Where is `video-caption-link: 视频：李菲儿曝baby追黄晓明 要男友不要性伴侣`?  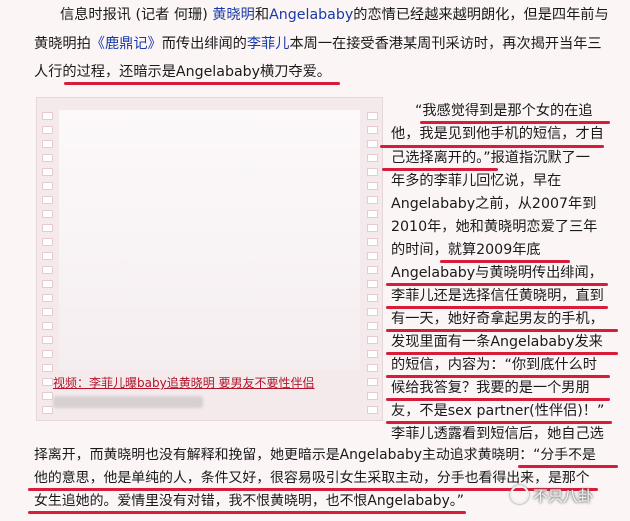 video-caption-link: 视频：李菲儿曝baby追黄晓明 要男友不要性伴侣 is located at coordinates (184, 382).